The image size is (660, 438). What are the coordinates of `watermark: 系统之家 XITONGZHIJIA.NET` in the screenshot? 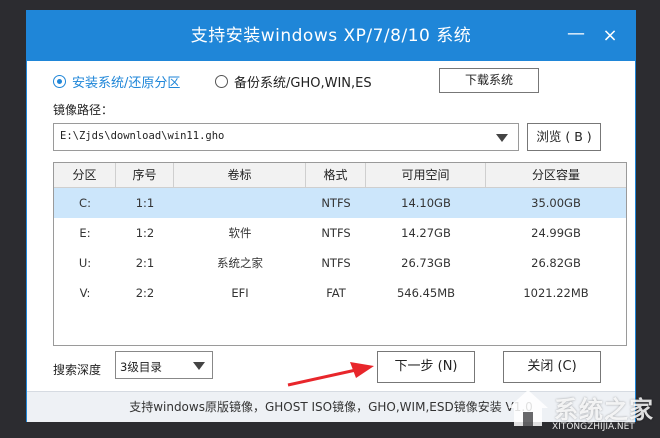 It's located at (580, 410).